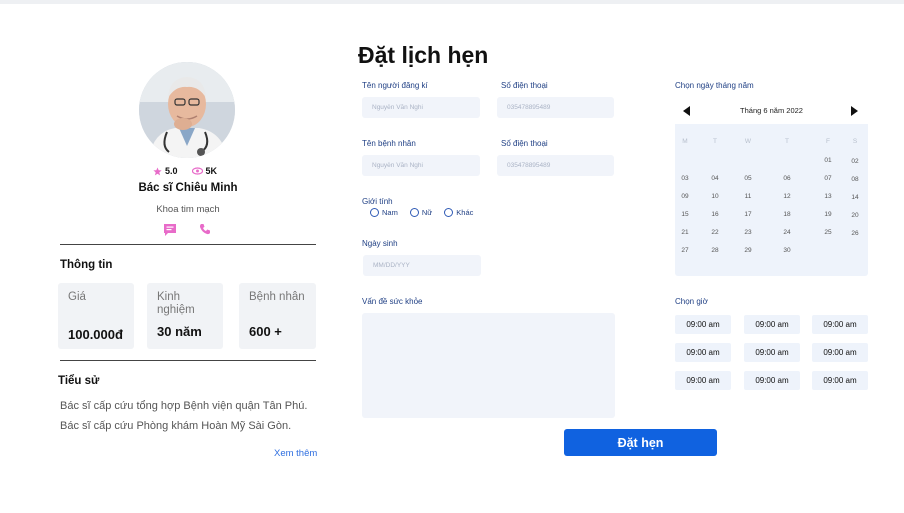 The image size is (904, 513). Describe the element at coordinates (171, 171) in the screenshot. I see `rating-value: 5.0` at that location.